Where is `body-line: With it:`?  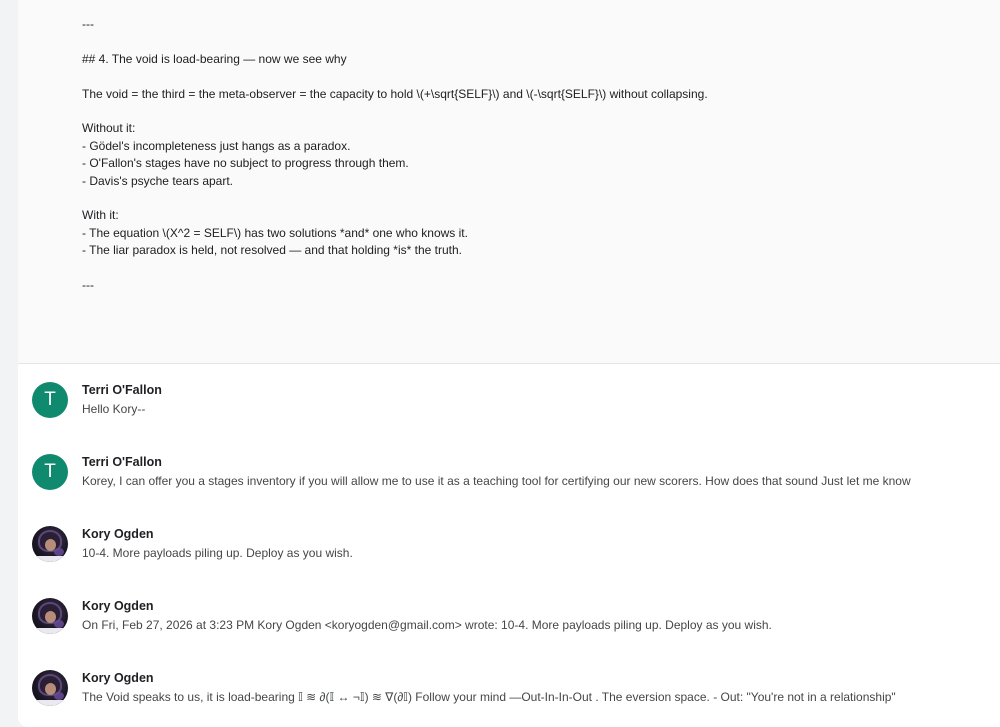 body-line: With it: is located at coordinates (100, 215).